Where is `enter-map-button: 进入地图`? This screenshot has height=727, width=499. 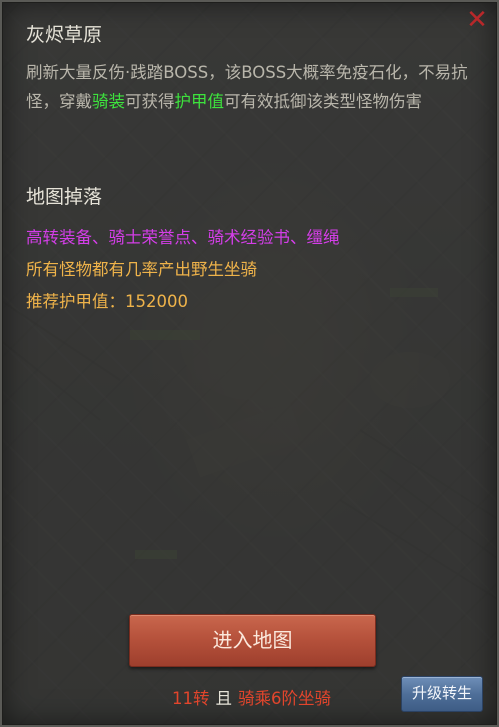 enter-map-button: 进入地图 is located at coordinates (252, 640).